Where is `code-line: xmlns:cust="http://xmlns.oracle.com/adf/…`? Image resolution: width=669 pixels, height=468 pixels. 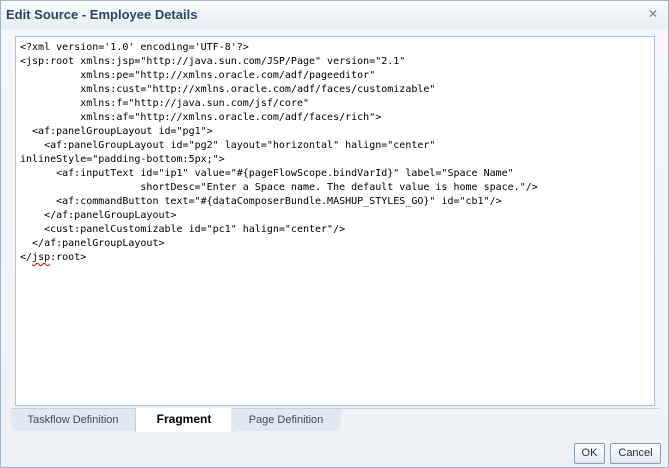 code-line: xmlns:cust="http://xmlns.oracle.com/adf/… is located at coordinates (228, 89).